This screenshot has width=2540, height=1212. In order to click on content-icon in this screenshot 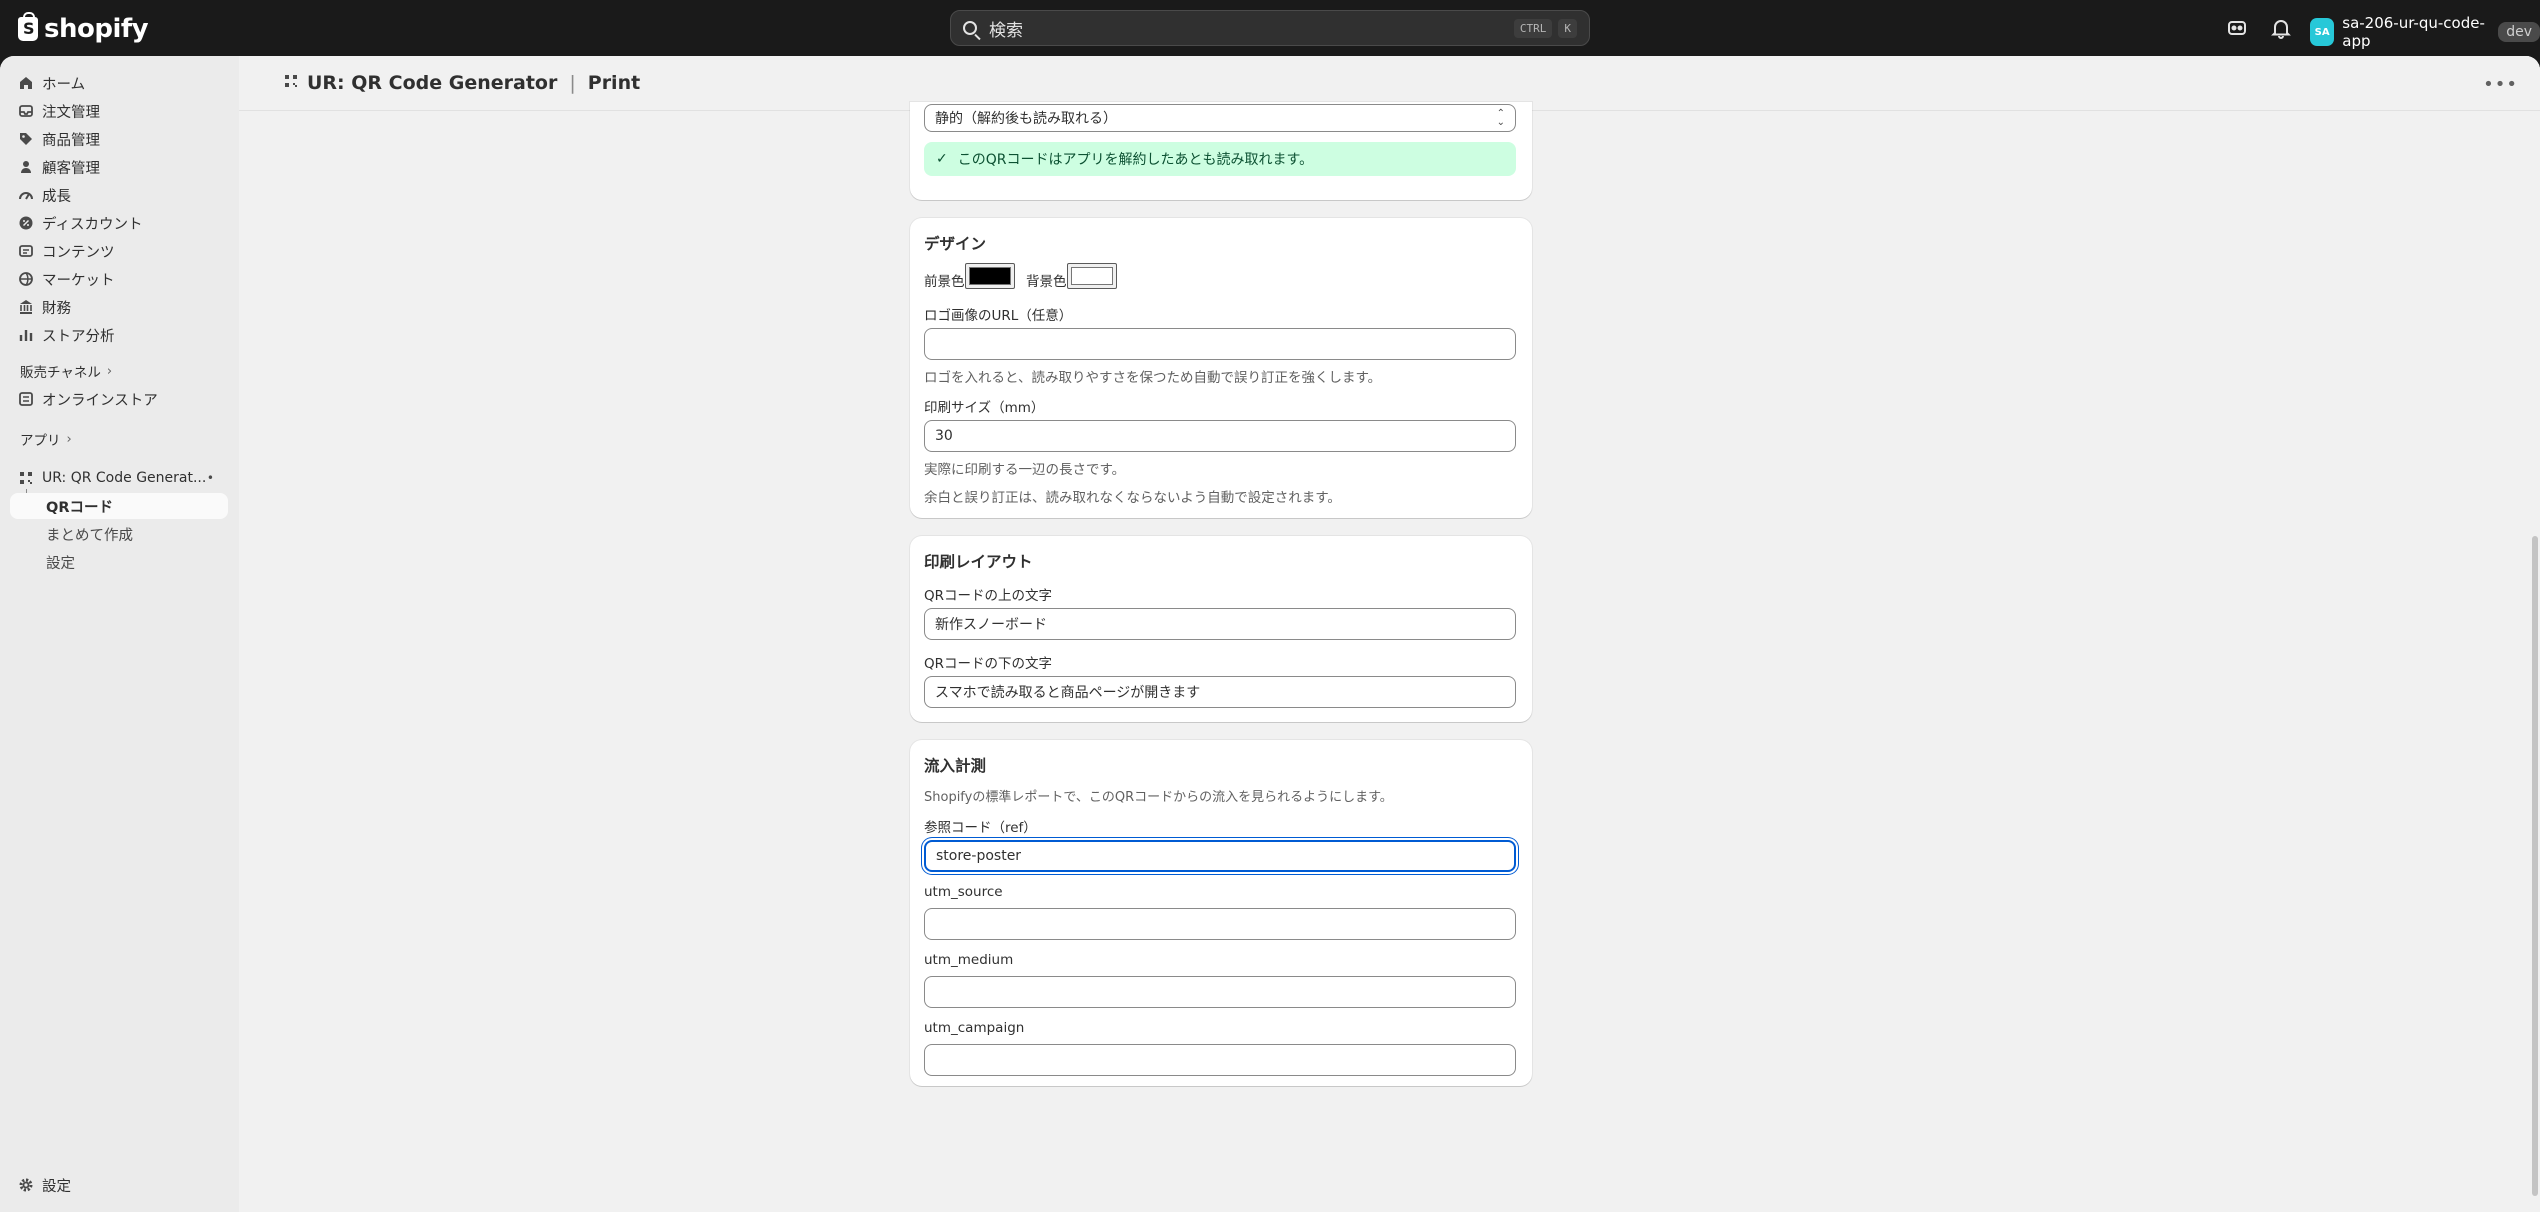, I will do `click(26, 251)`.